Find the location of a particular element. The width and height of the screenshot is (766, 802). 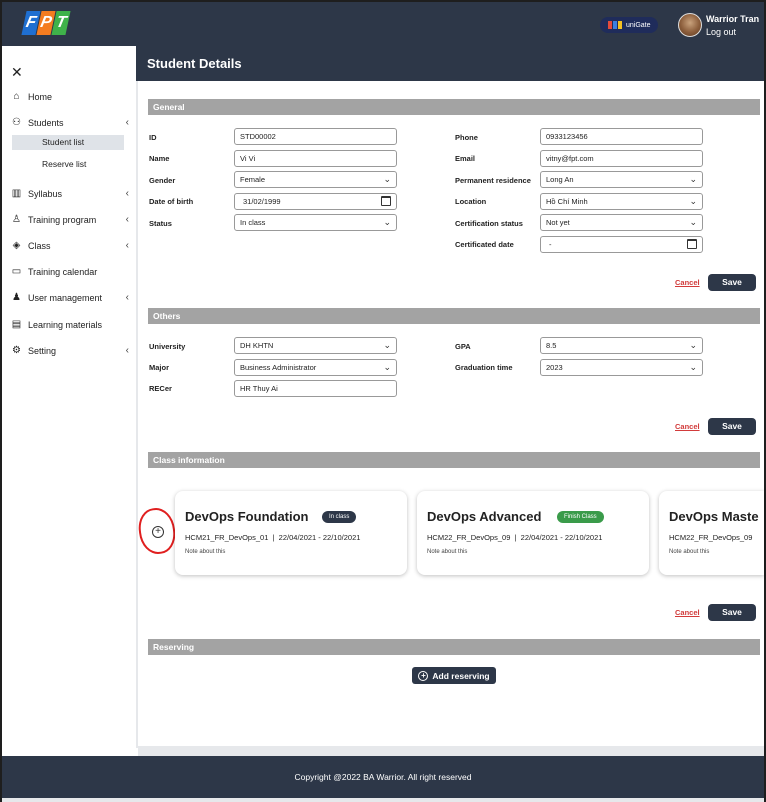

major-value: Business Administrator is located at coordinates (278, 367).